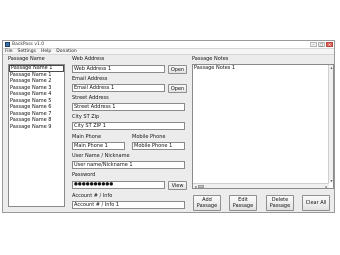  Describe the element at coordinates (316, 203) in the screenshot. I see `clear-all-button: Clear All` at that location.